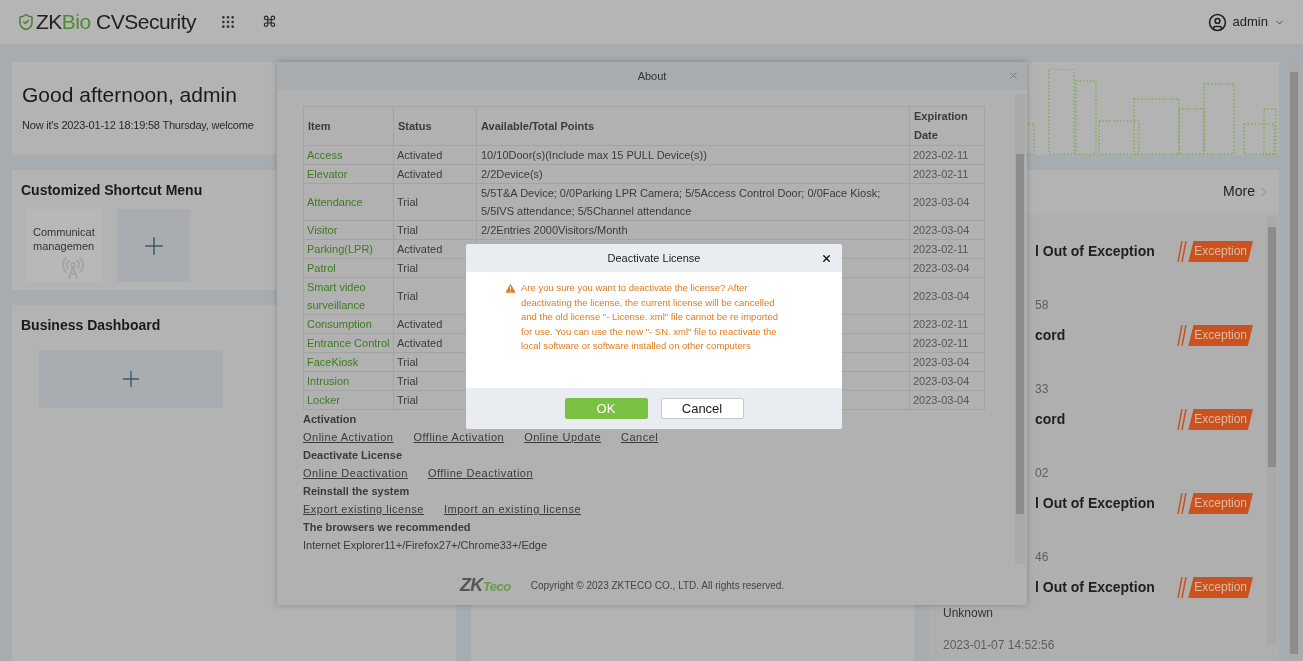 The image size is (1303, 661). What do you see at coordinates (485, 585) in the screenshot?
I see `company-logo: ZKTeco` at bounding box center [485, 585].